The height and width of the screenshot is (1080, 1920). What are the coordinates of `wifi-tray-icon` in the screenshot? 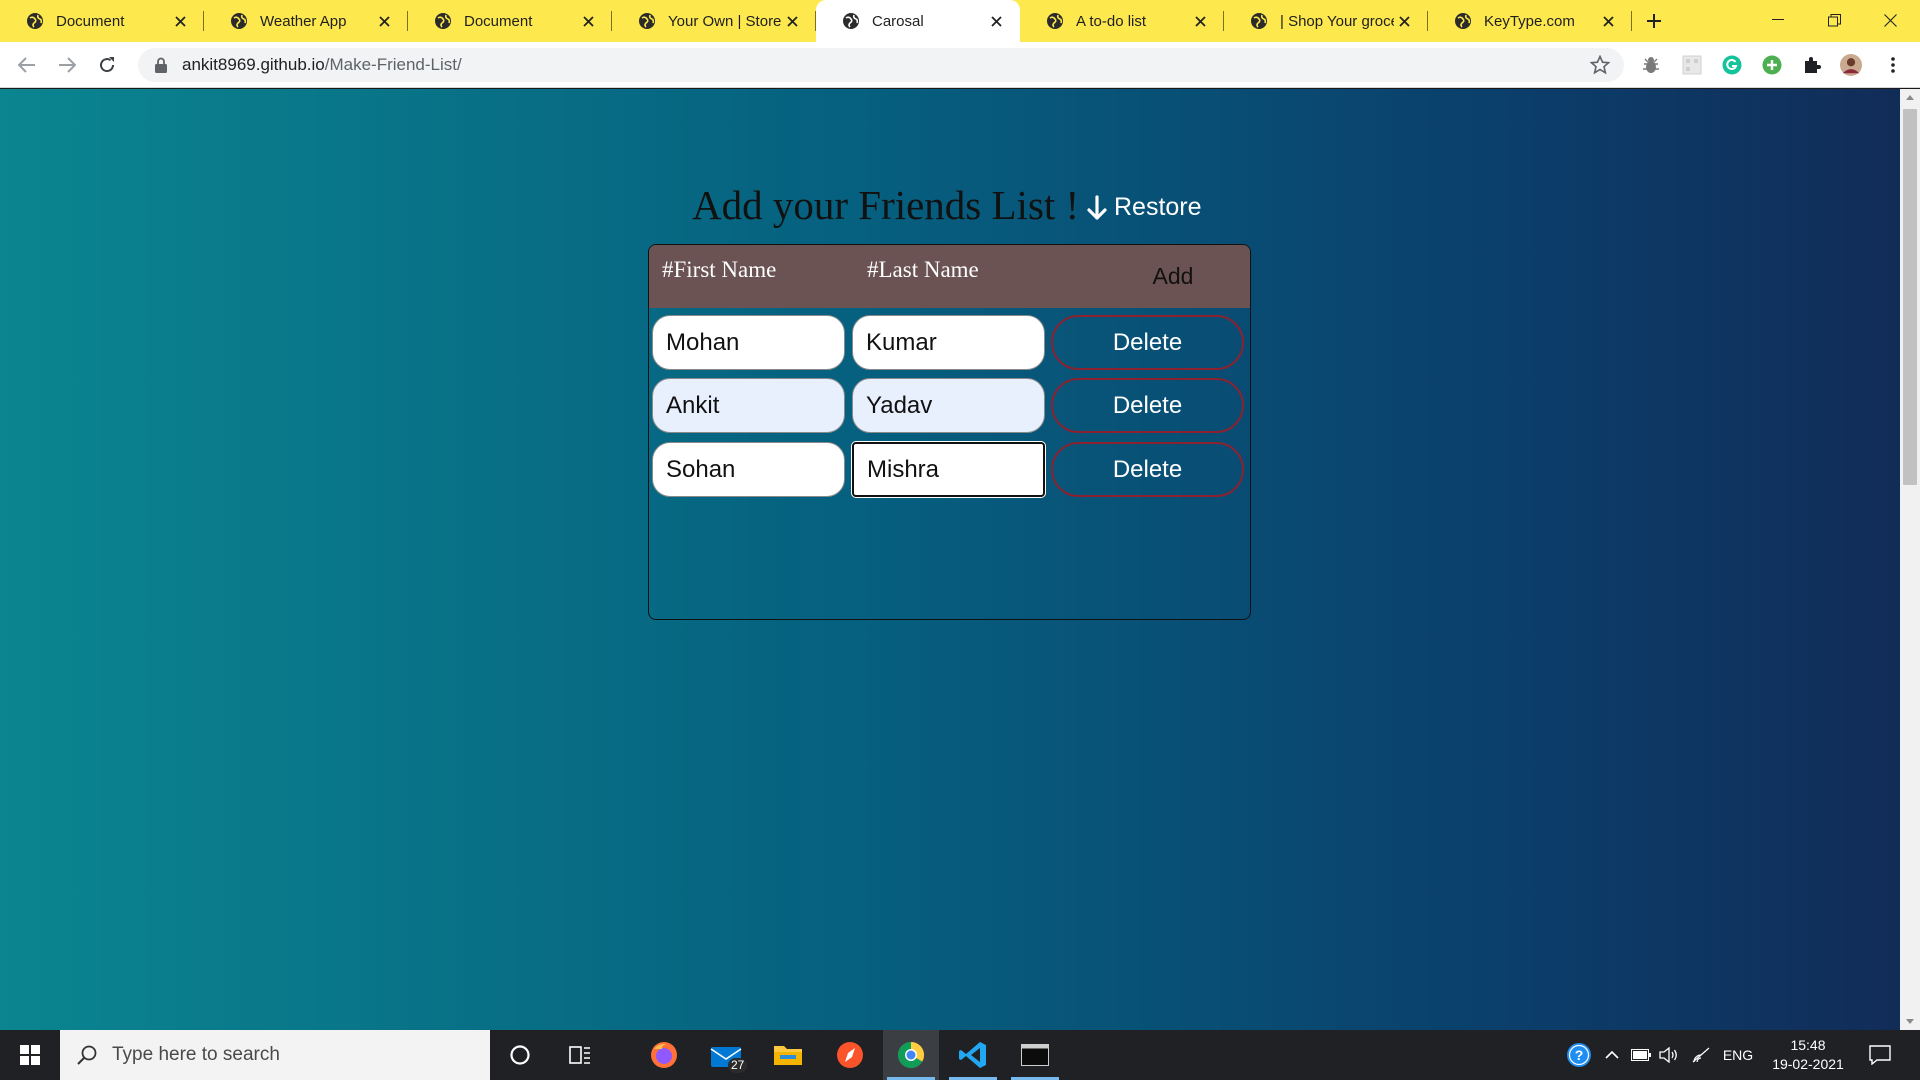 It's located at (1701, 1055).